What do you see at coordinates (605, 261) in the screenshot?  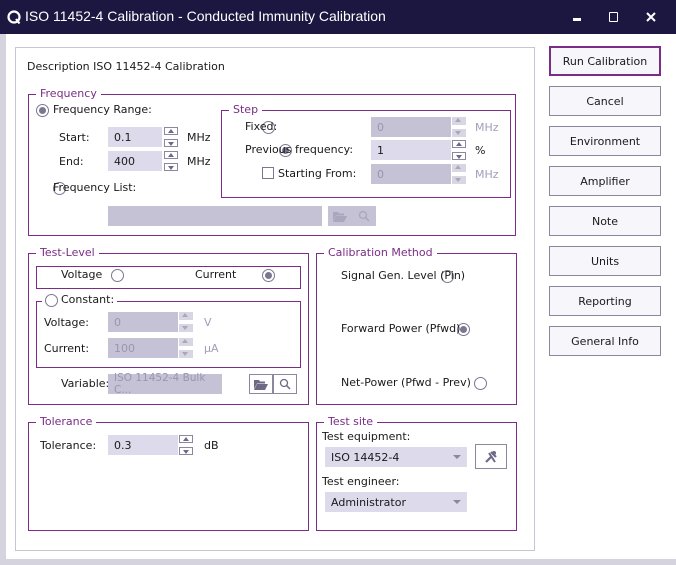 I see `units-button: Units` at bounding box center [605, 261].